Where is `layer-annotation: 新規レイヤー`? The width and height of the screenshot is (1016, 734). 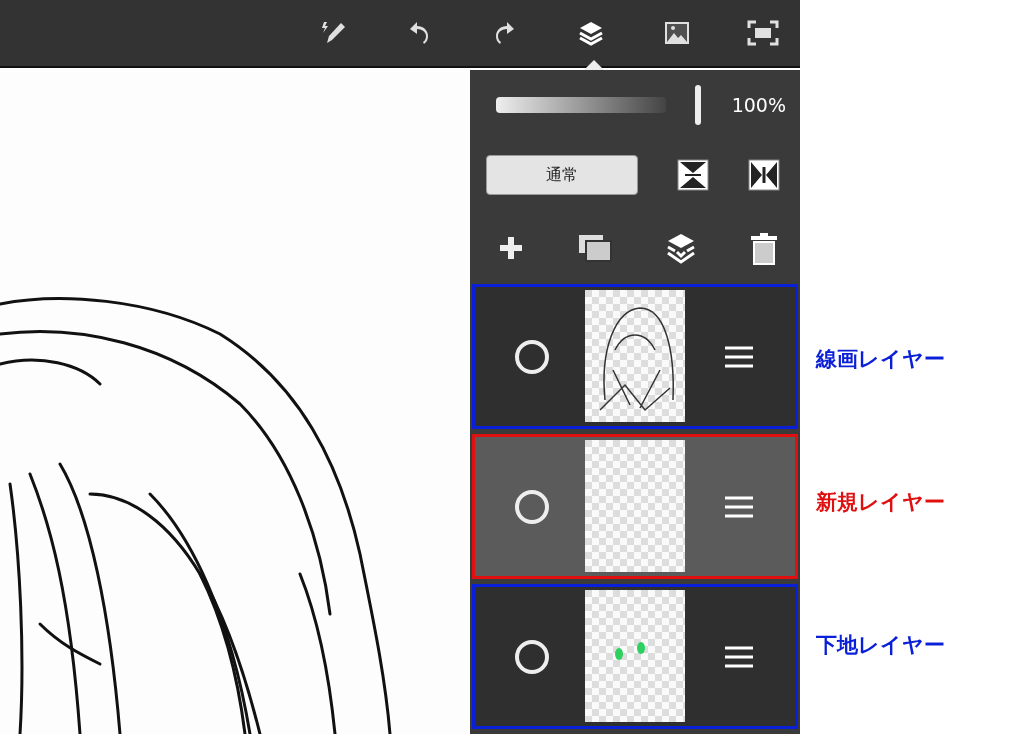
layer-annotation: 新規レイヤー is located at coordinates (880, 502).